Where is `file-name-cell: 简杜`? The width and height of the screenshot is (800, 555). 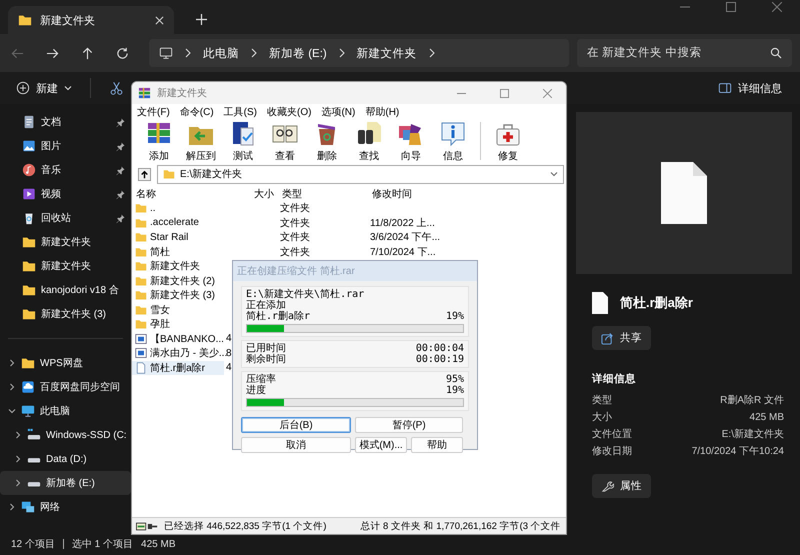 file-name-cell: 简杜 is located at coordinates (178, 251).